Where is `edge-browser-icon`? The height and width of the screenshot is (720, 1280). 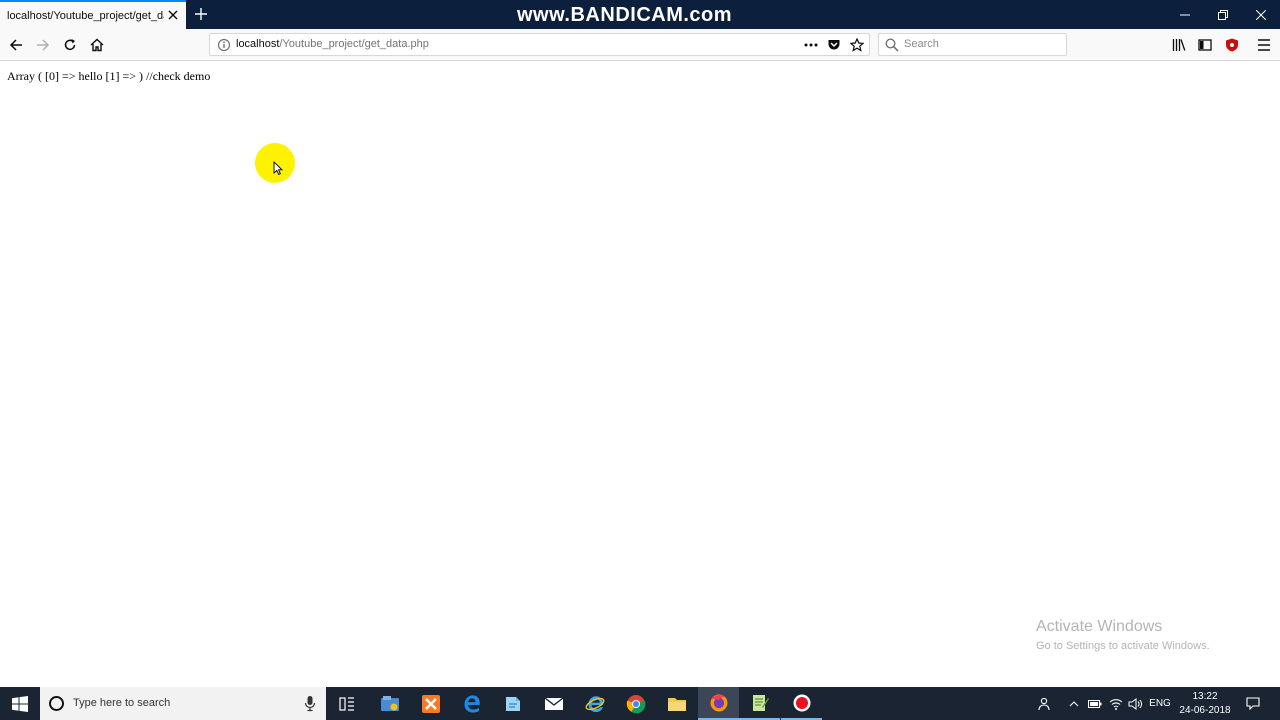
edge-browser-icon is located at coordinates (471, 703).